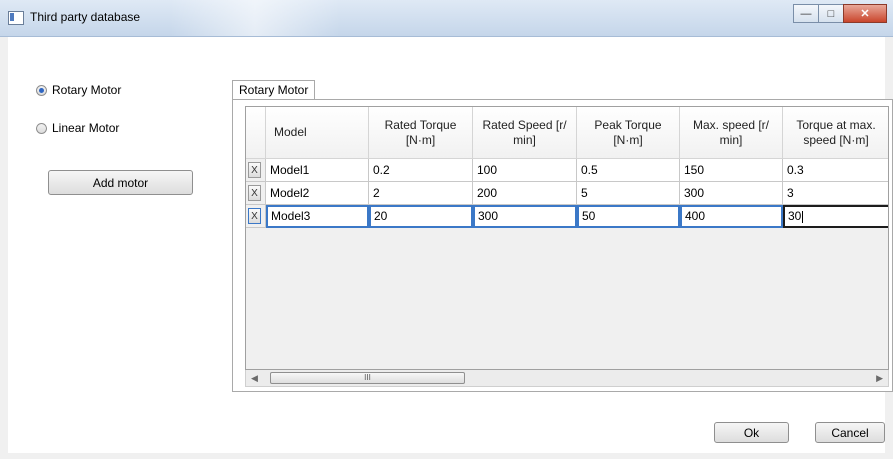  I want to click on table-cell: 0.5, so click(628, 170).